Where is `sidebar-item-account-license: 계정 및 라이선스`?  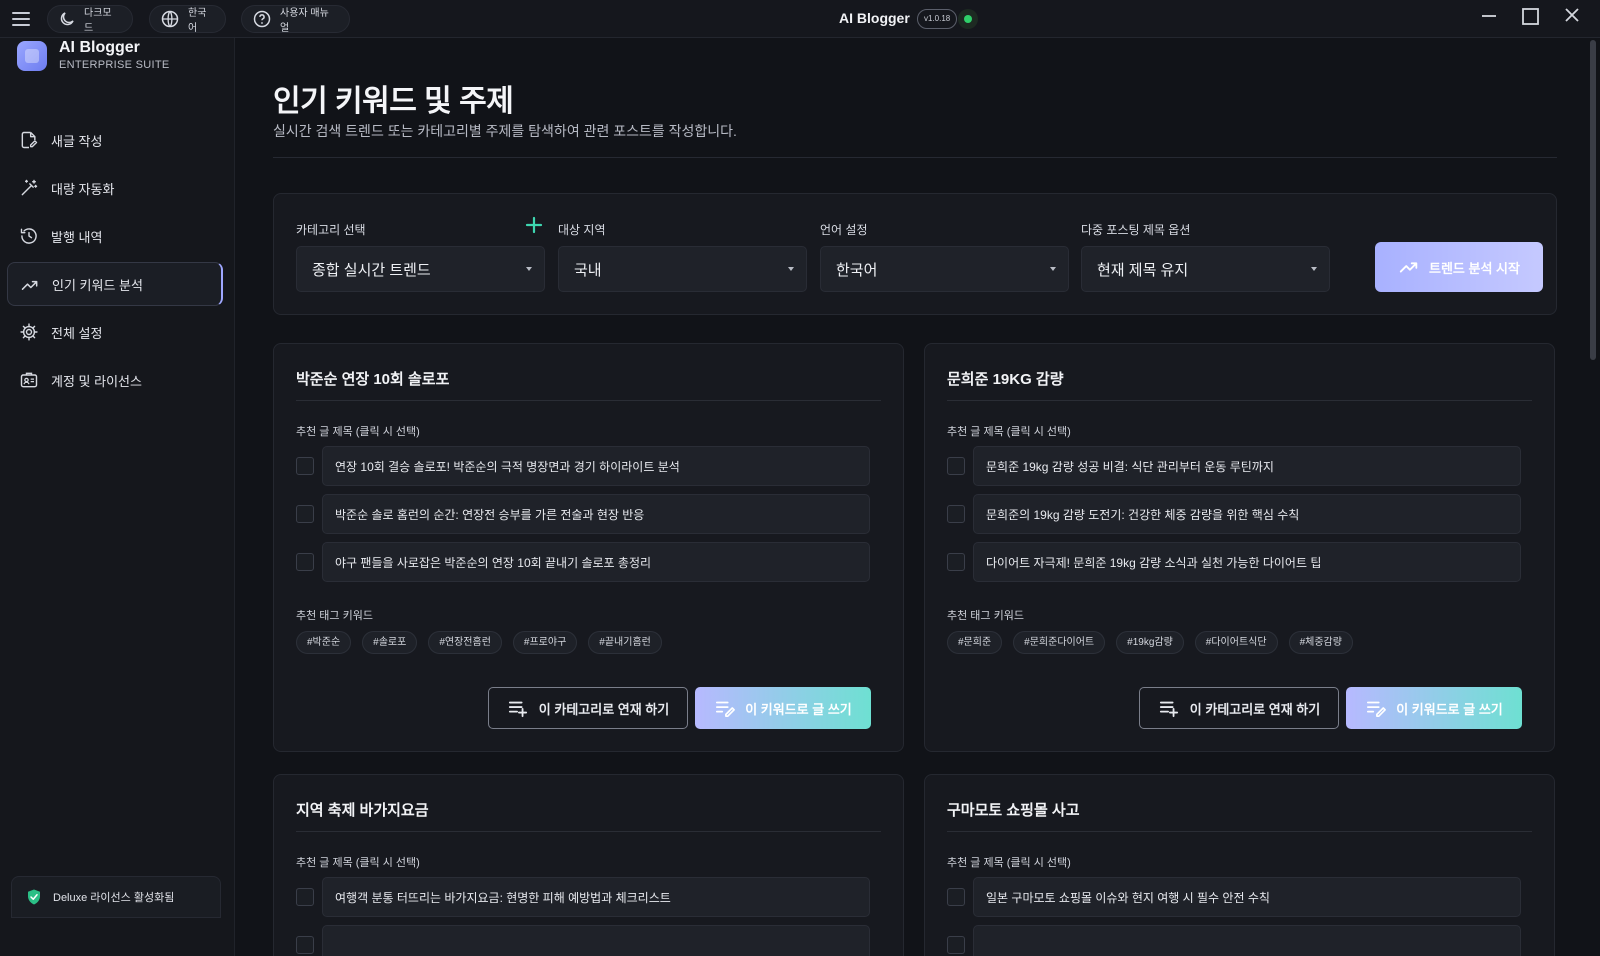
sidebar-item-account-license: 계정 및 라이선스 is located at coordinates (115, 380).